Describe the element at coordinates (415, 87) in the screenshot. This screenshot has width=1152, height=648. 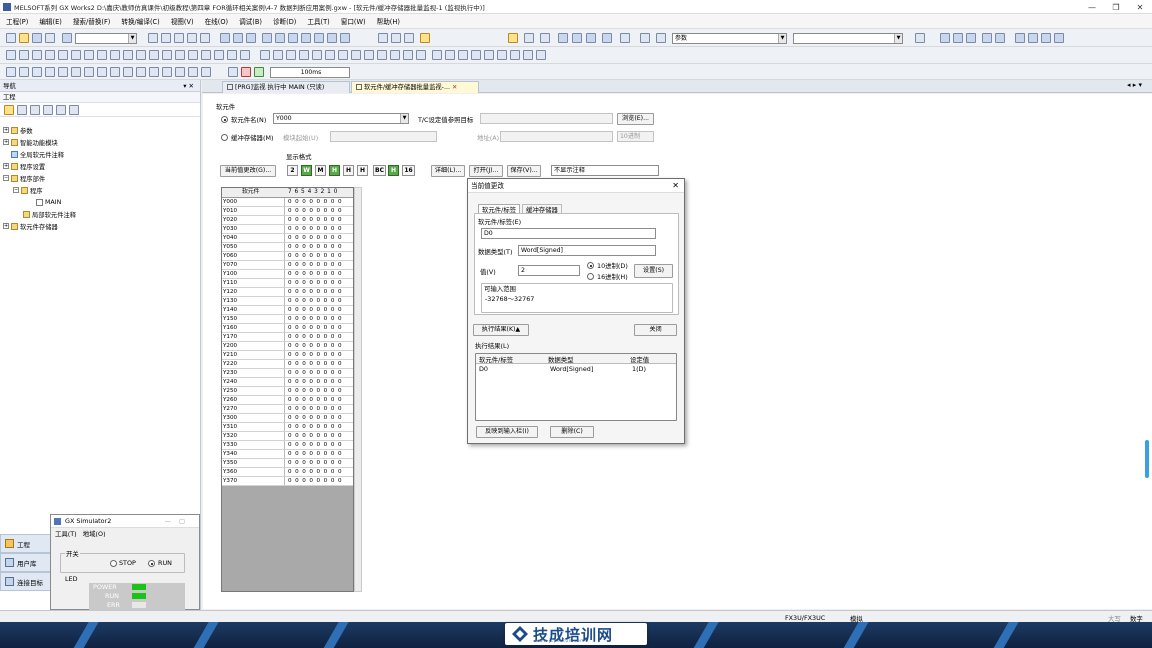
I see `tab-batch-monitor: 软元件/缓冲存储器批量监视-... ✕` at that location.